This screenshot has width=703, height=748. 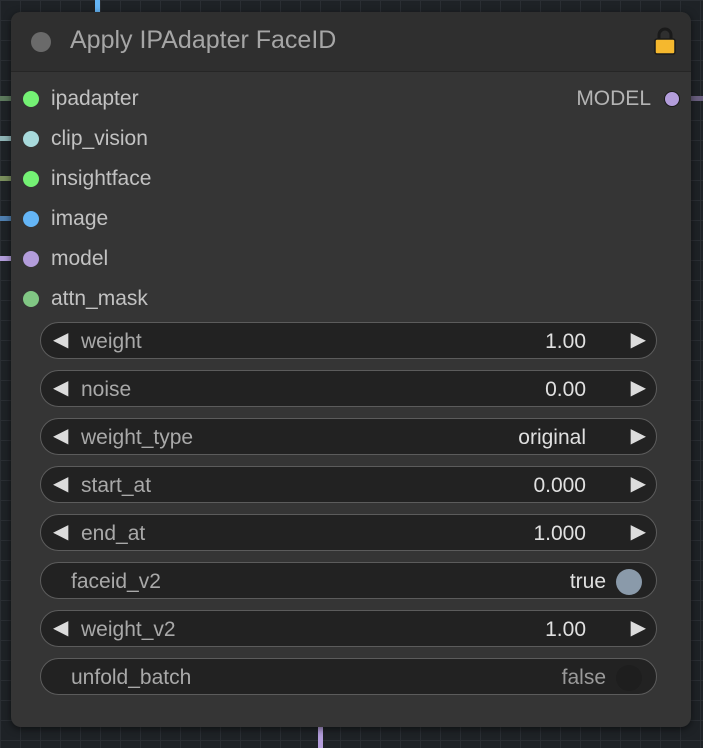 I want to click on input-slot-clip-vision: clip_vision, so click(x=236, y=140).